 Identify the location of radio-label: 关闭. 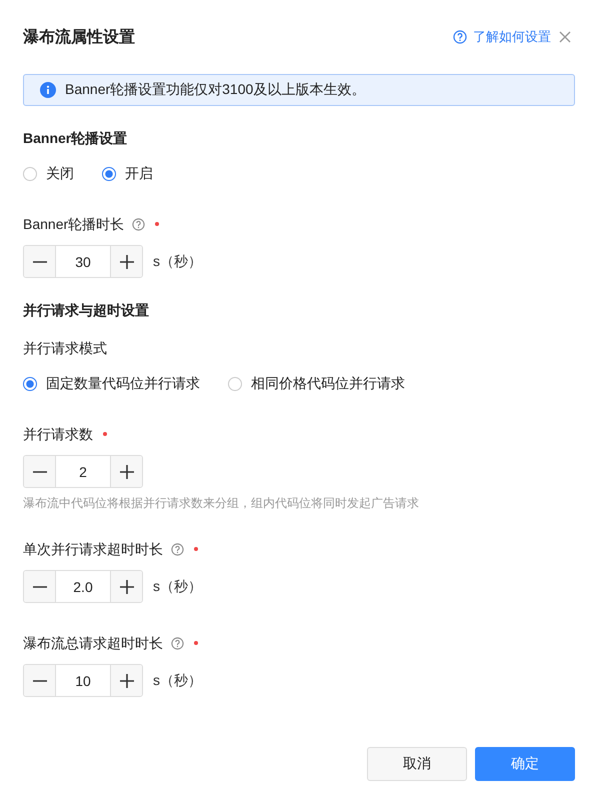
(60, 174).